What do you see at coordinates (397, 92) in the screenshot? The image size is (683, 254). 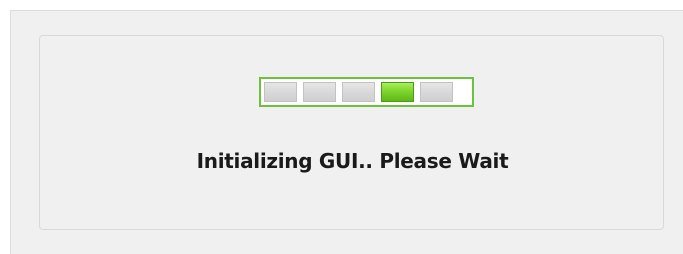 I see `progress-segment-active` at bounding box center [397, 92].